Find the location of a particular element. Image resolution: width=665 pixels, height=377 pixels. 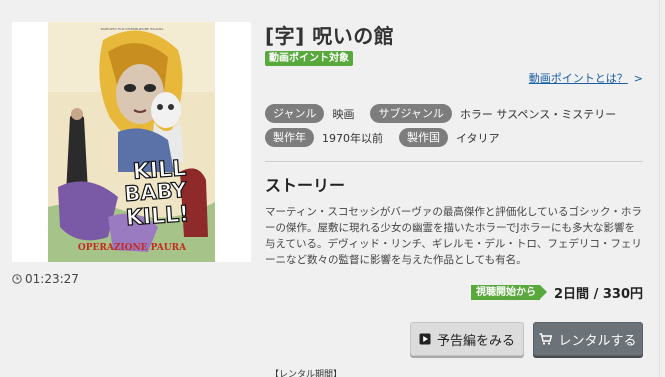

chevron-right-icon: > is located at coordinates (638, 78).